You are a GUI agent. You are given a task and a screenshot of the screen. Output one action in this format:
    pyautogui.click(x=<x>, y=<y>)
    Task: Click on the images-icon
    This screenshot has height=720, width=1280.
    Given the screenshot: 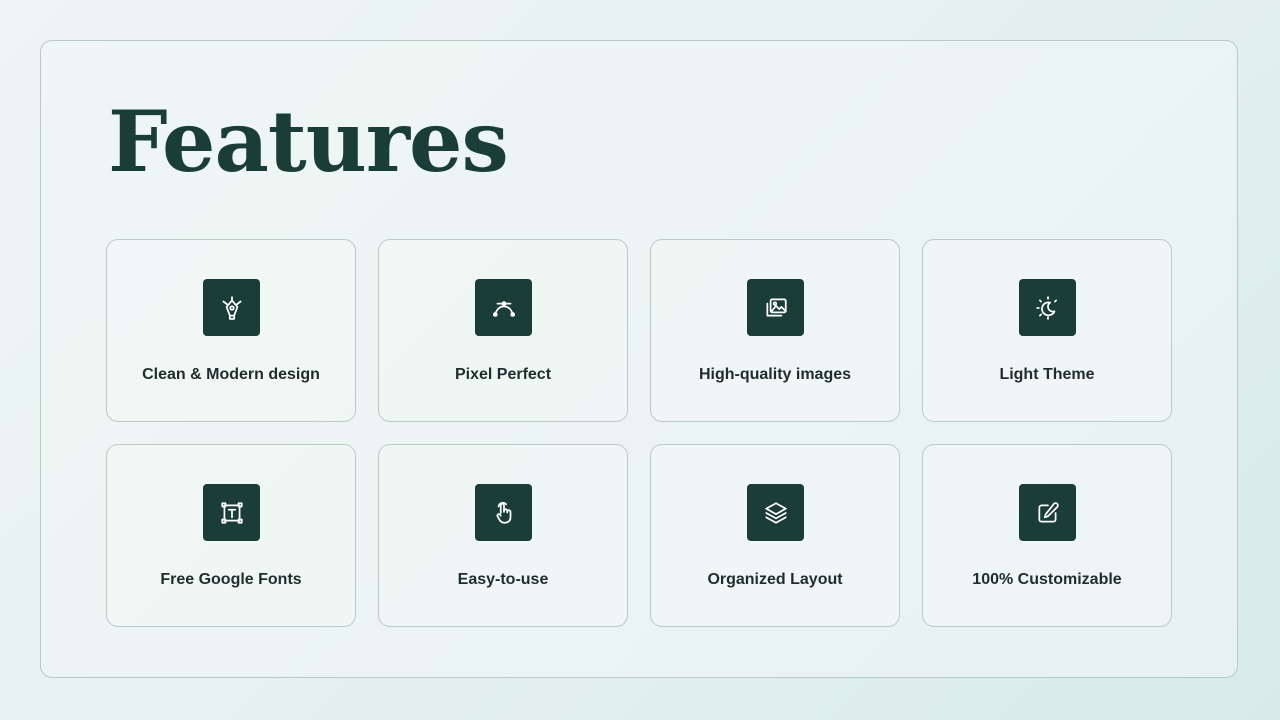 What is the action you would take?
    pyautogui.click(x=775, y=307)
    